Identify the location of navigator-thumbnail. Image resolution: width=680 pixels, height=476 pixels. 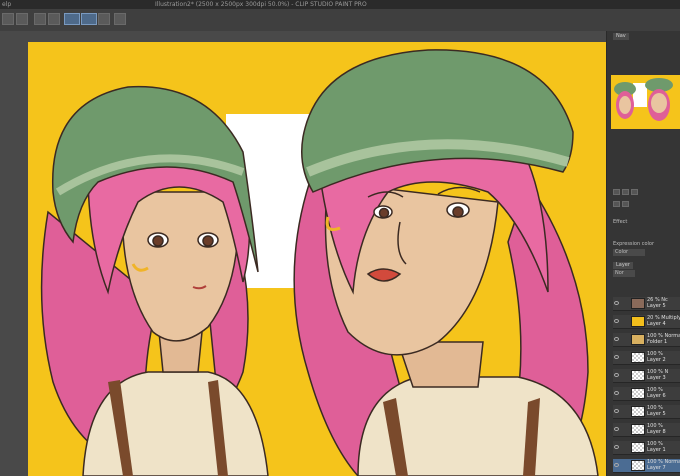
(645, 102).